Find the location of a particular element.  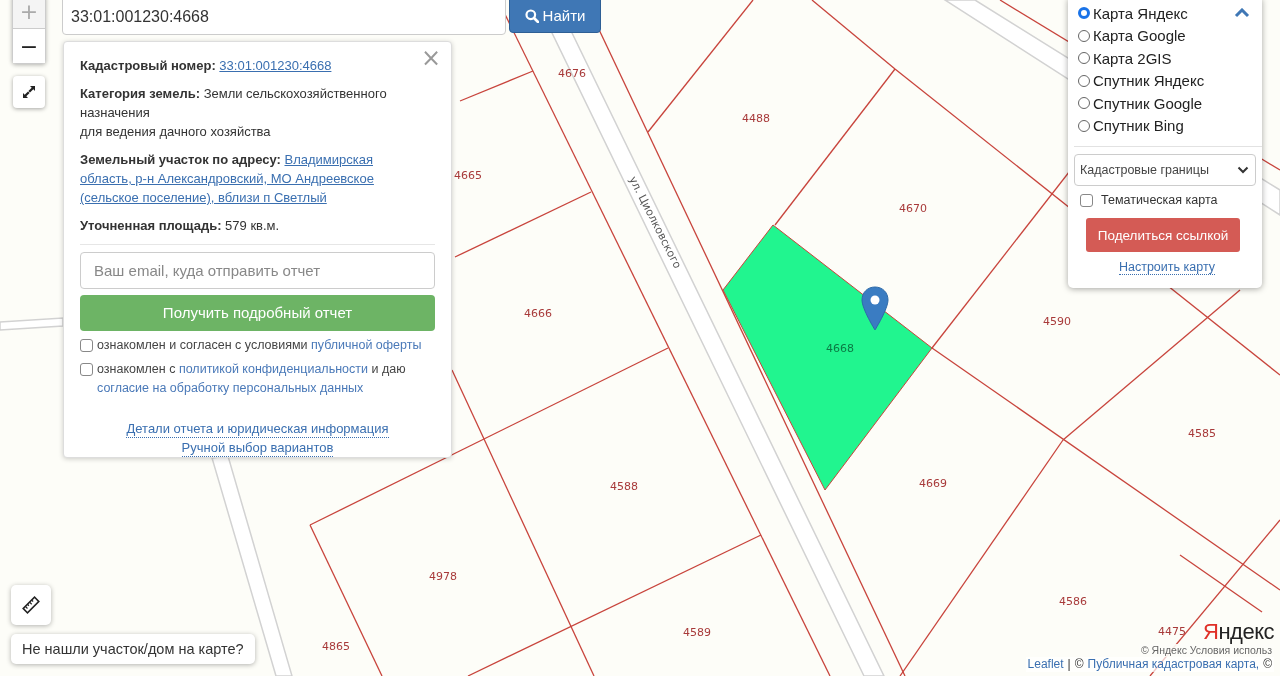

search-field: 33:01:001230:4668 is located at coordinates (284, 17).